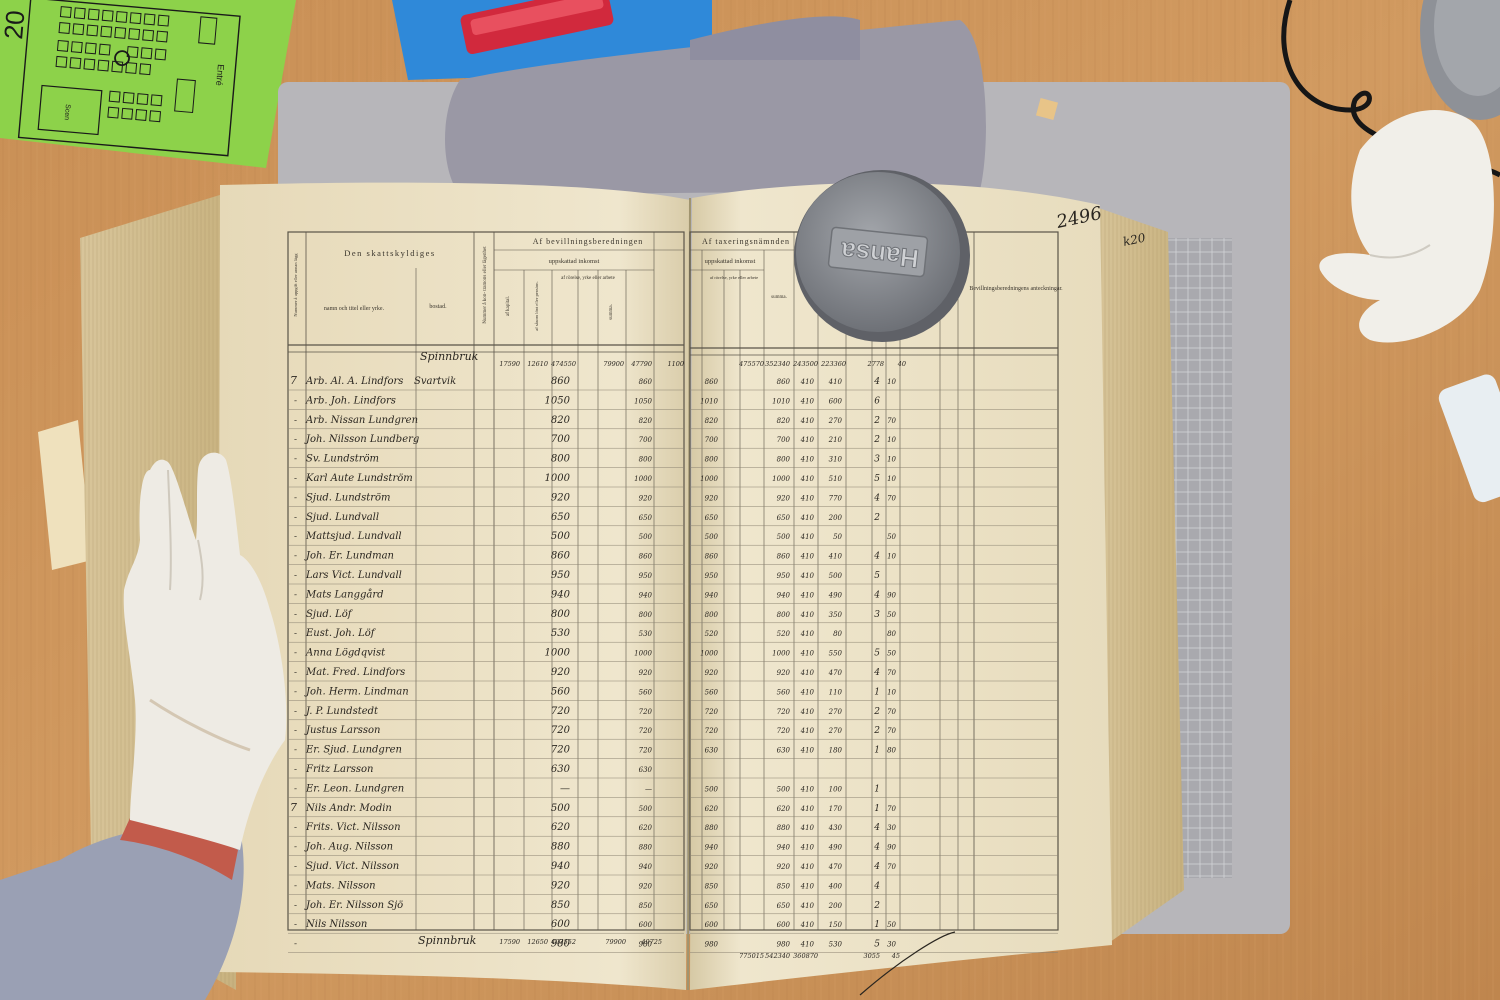 The width and height of the screenshot is (1500, 1000). Describe the element at coordinates (561, 420) in the screenshot. I see `income-value: 820` at that location.